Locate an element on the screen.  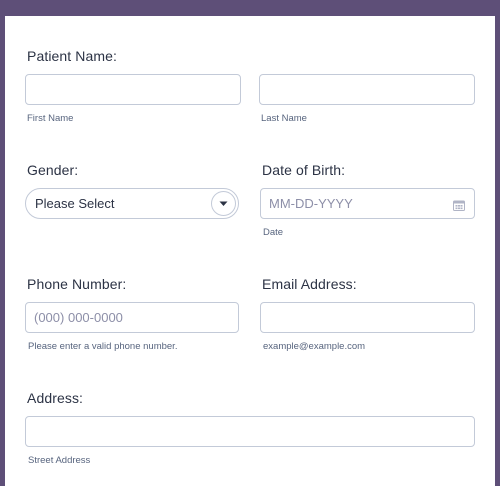
last-name-field is located at coordinates (367, 89).